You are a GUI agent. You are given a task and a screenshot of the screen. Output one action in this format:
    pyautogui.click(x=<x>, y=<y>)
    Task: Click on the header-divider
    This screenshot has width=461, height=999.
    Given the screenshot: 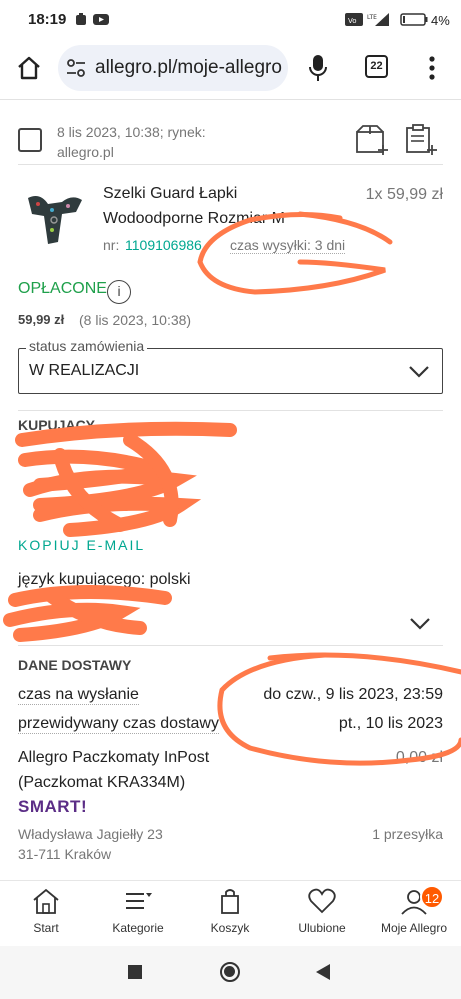 What is the action you would take?
    pyautogui.click(x=230, y=164)
    